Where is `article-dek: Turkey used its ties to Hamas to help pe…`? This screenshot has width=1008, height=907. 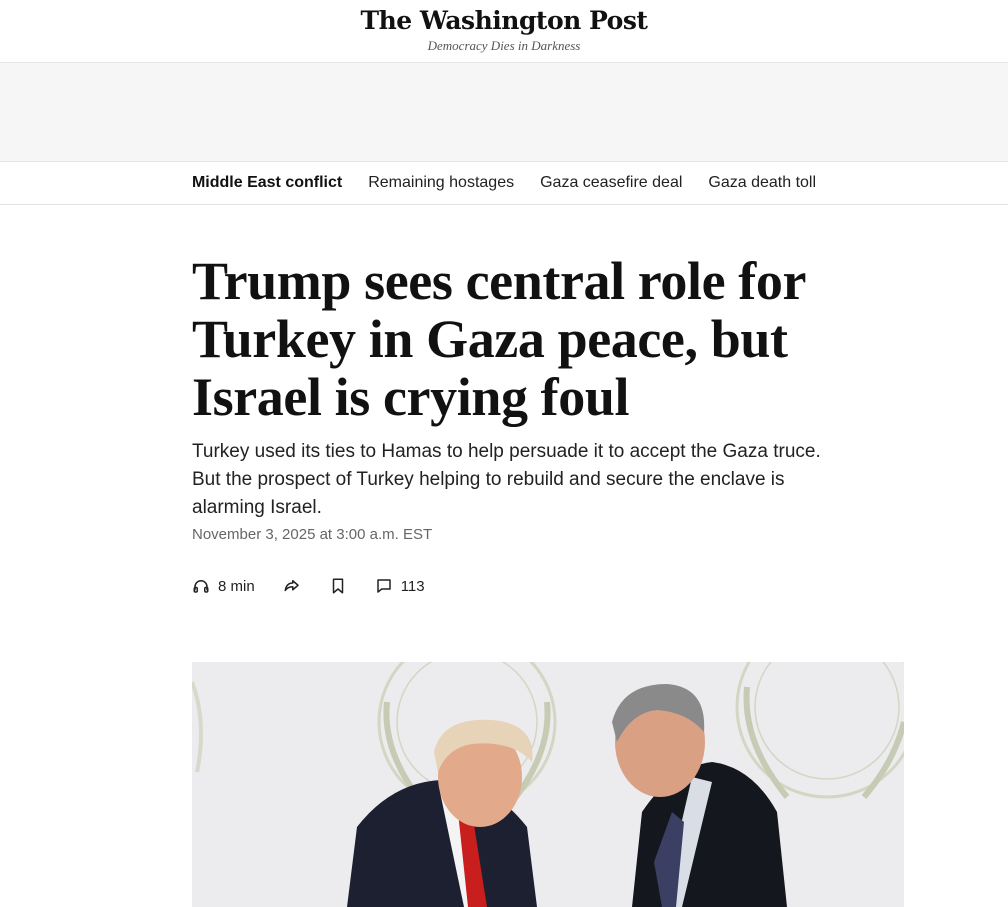 article-dek: Turkey used its ties to Hamas to help pe… is located at coordinates (542, 480).